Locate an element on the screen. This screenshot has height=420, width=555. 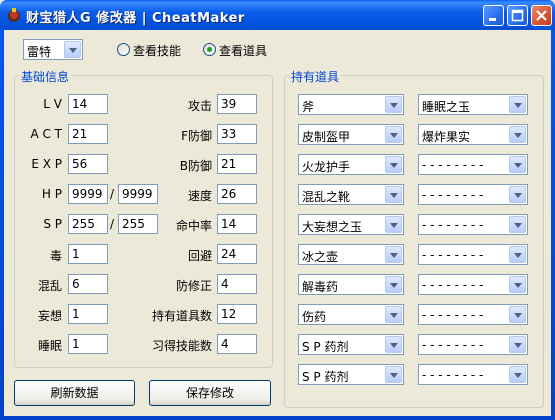
stat-input-confusion: 6 is located at coordinates (88, 284).